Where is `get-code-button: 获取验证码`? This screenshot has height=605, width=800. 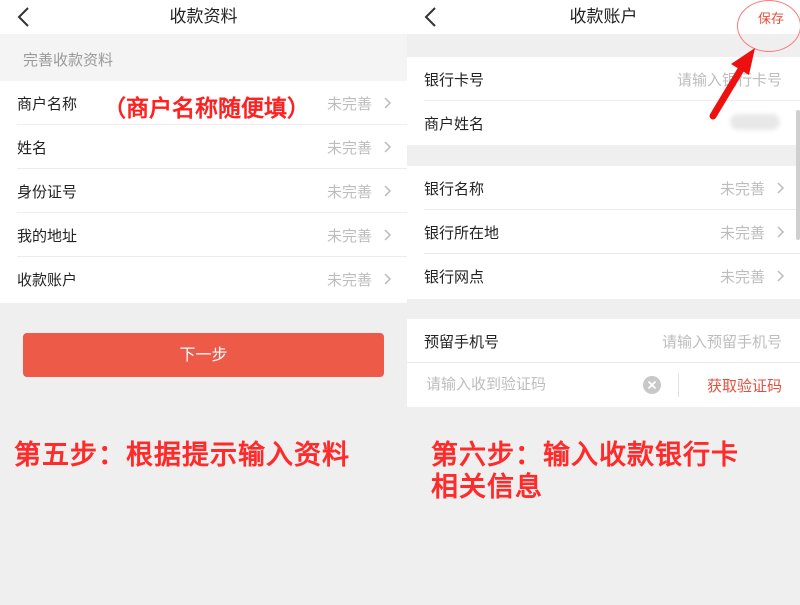 get-code-button: 获取验证码 is located at coordinates (744, 385).